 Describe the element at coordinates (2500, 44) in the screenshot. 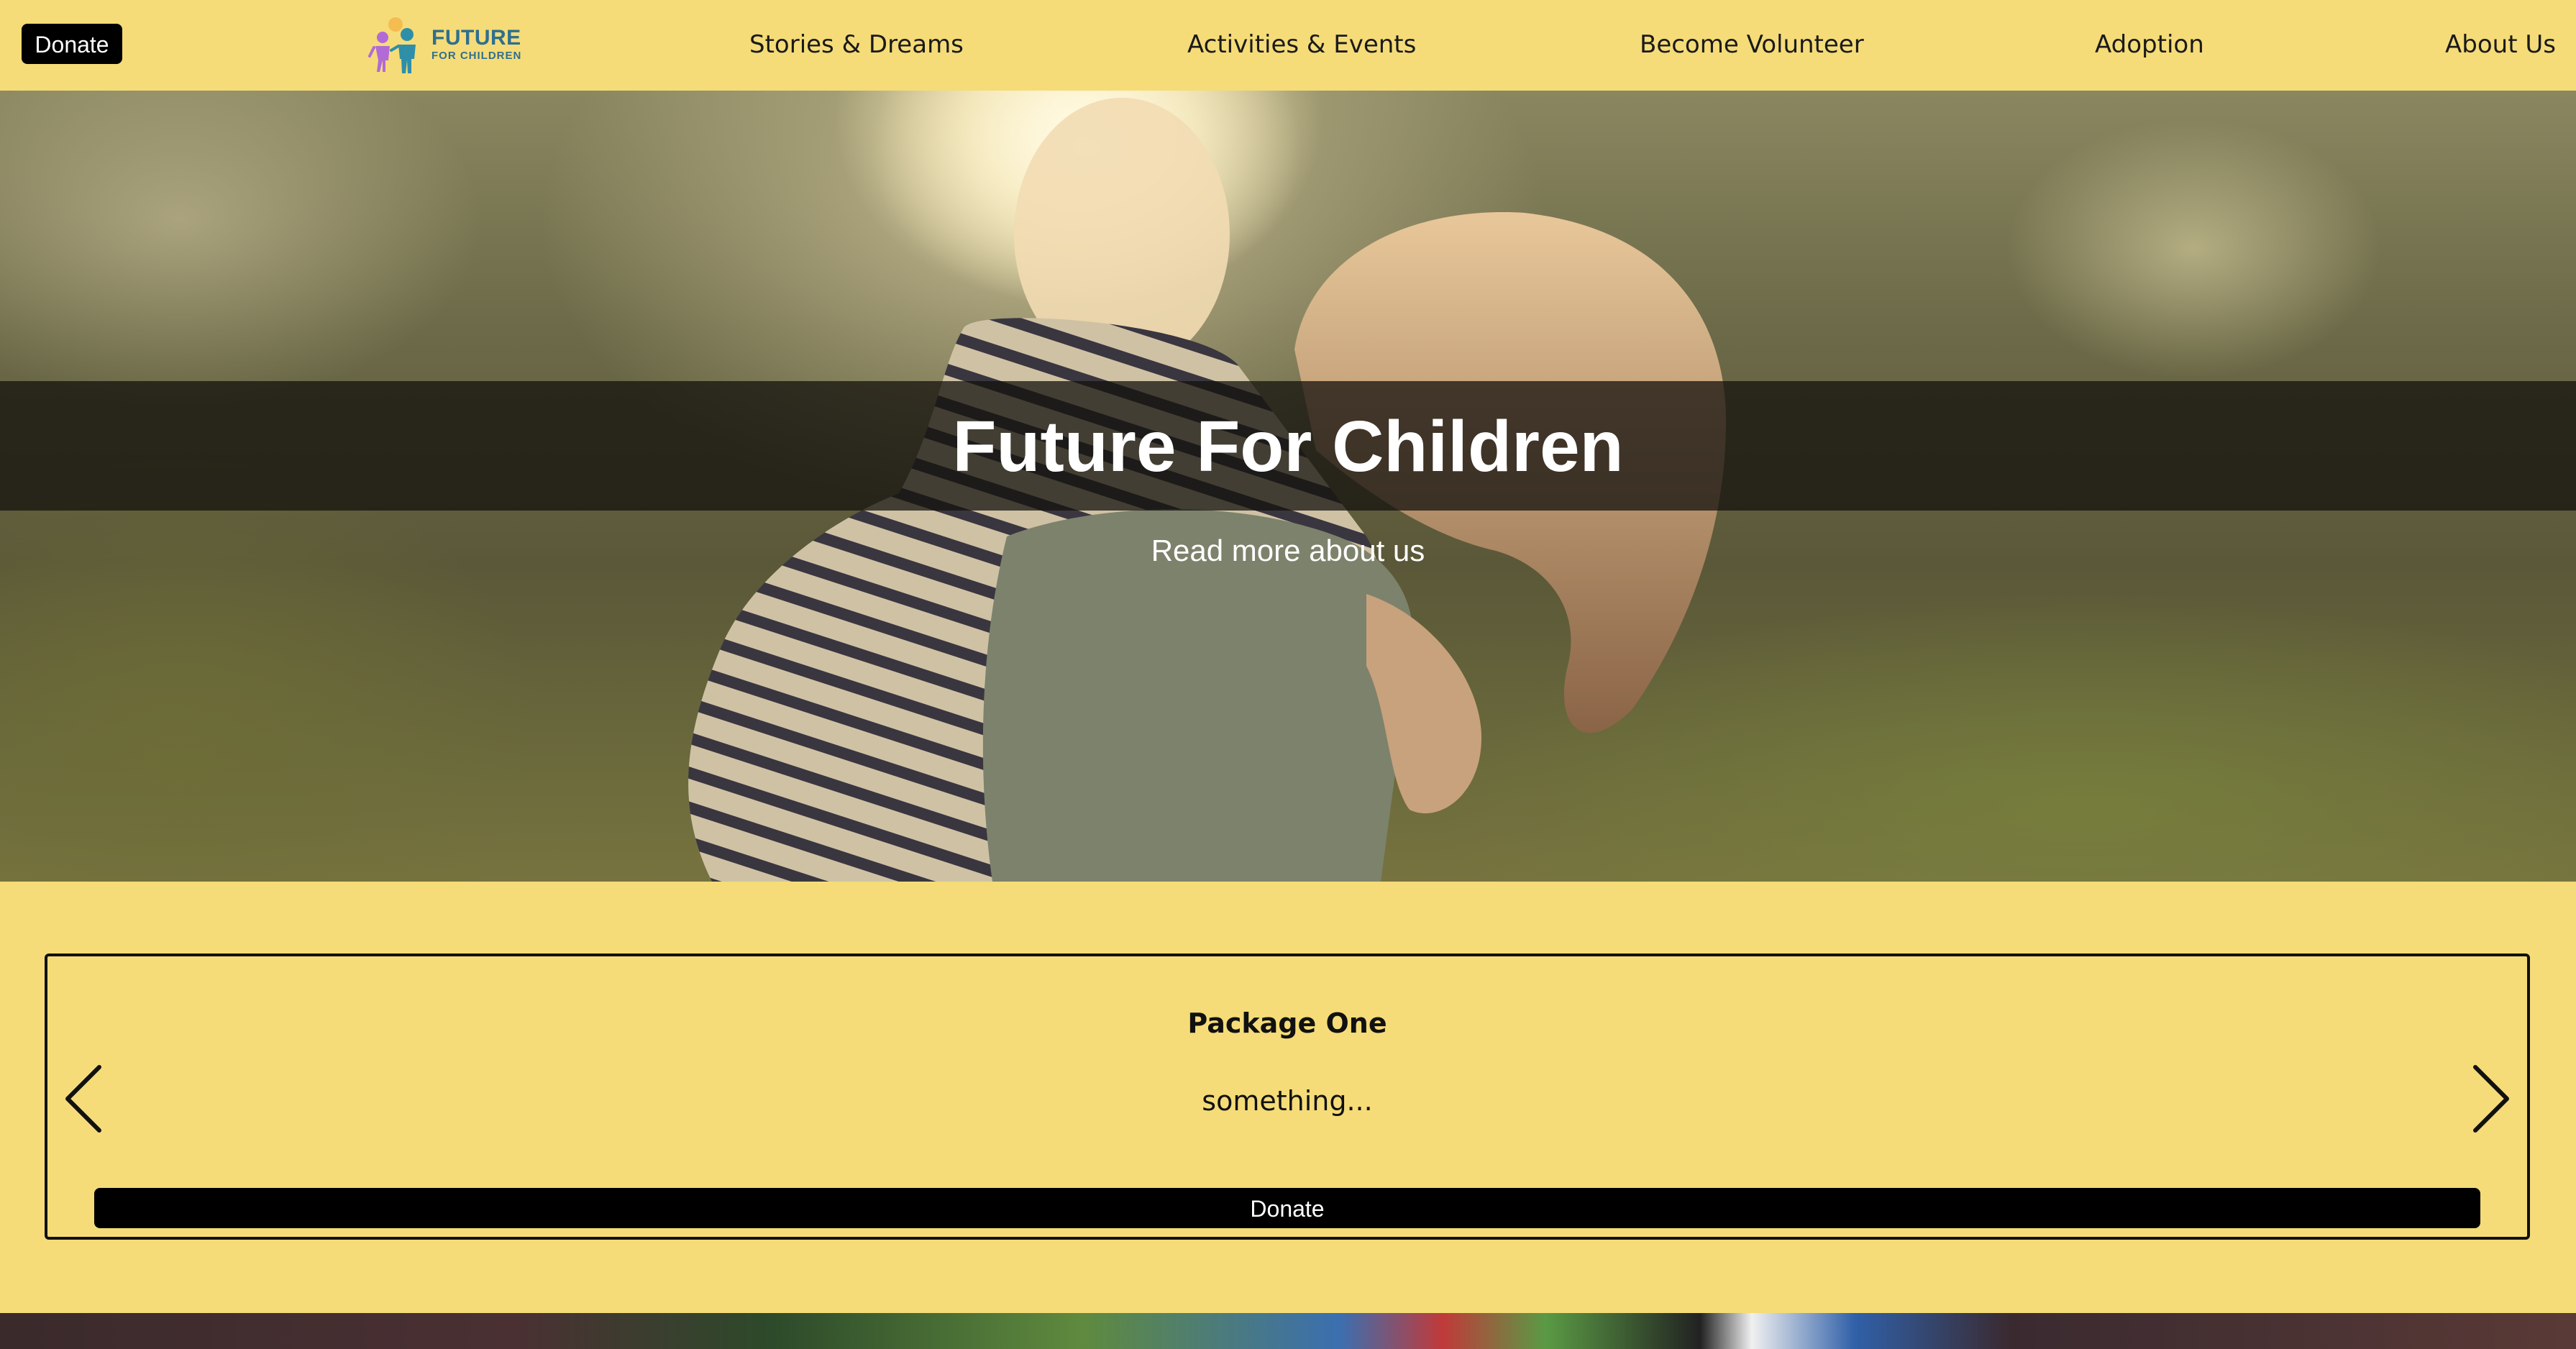

I see `nav-about-us: About Us` at that location.